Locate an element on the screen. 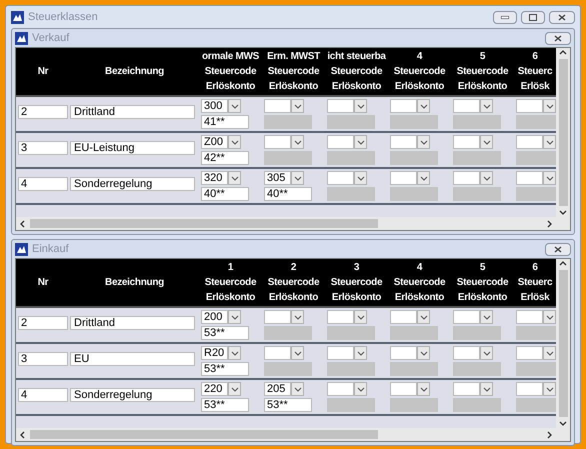  account-field: 41** is located at coordinates (225, 122).